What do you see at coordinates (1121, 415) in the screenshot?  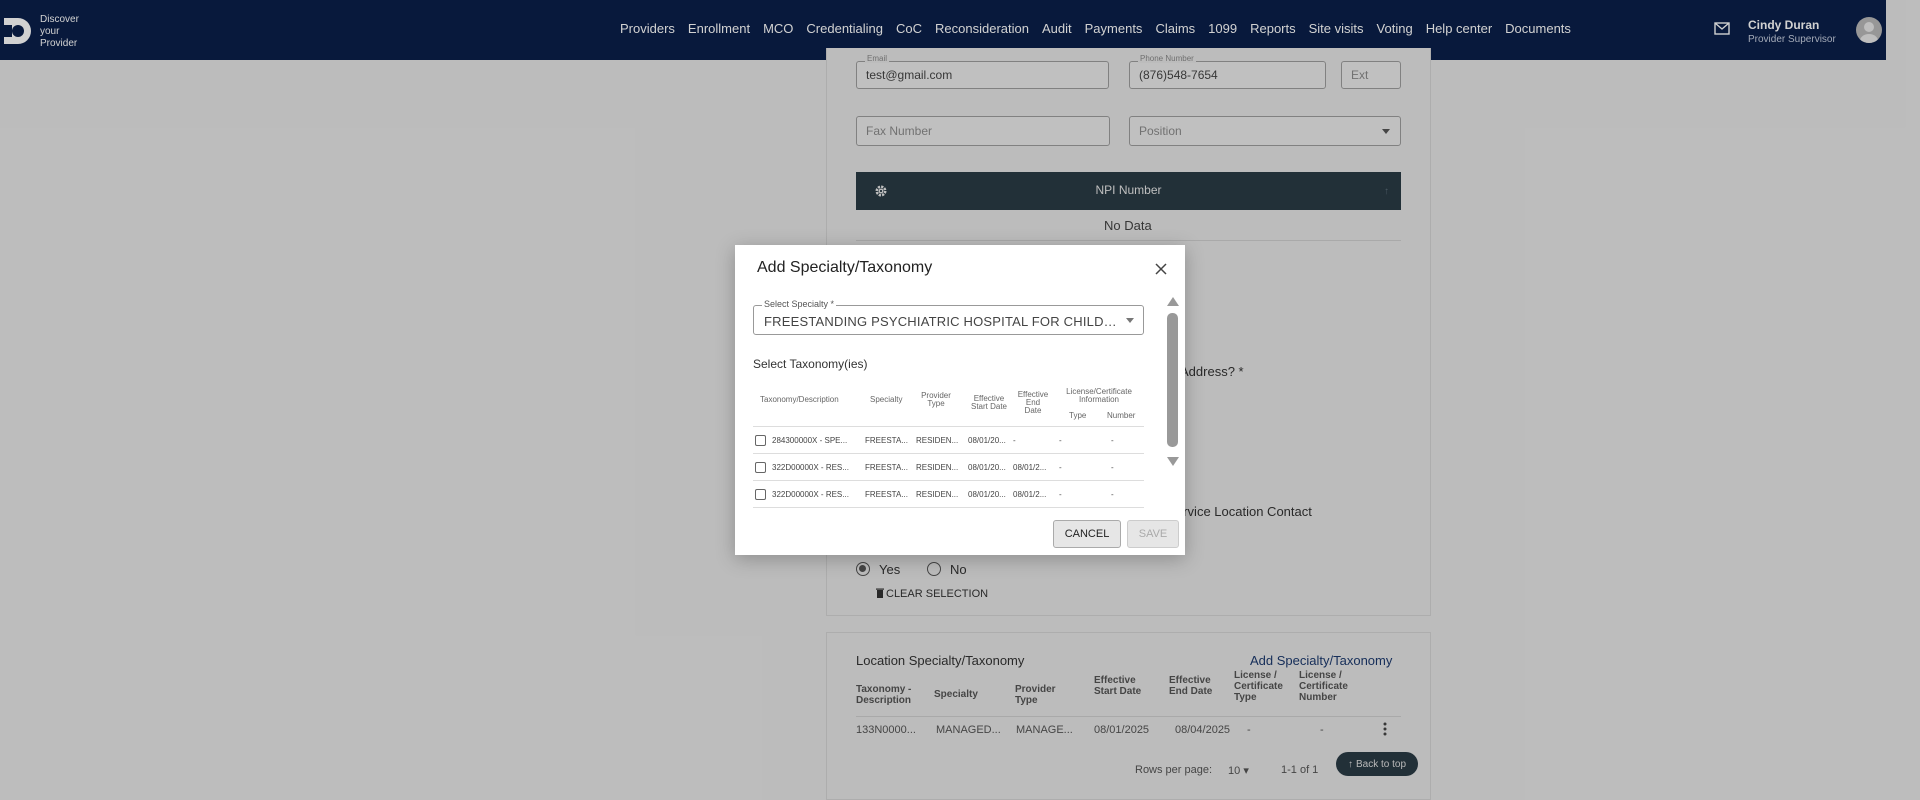 I see `th-license-number: Number` at bounding box center [1121, 415].